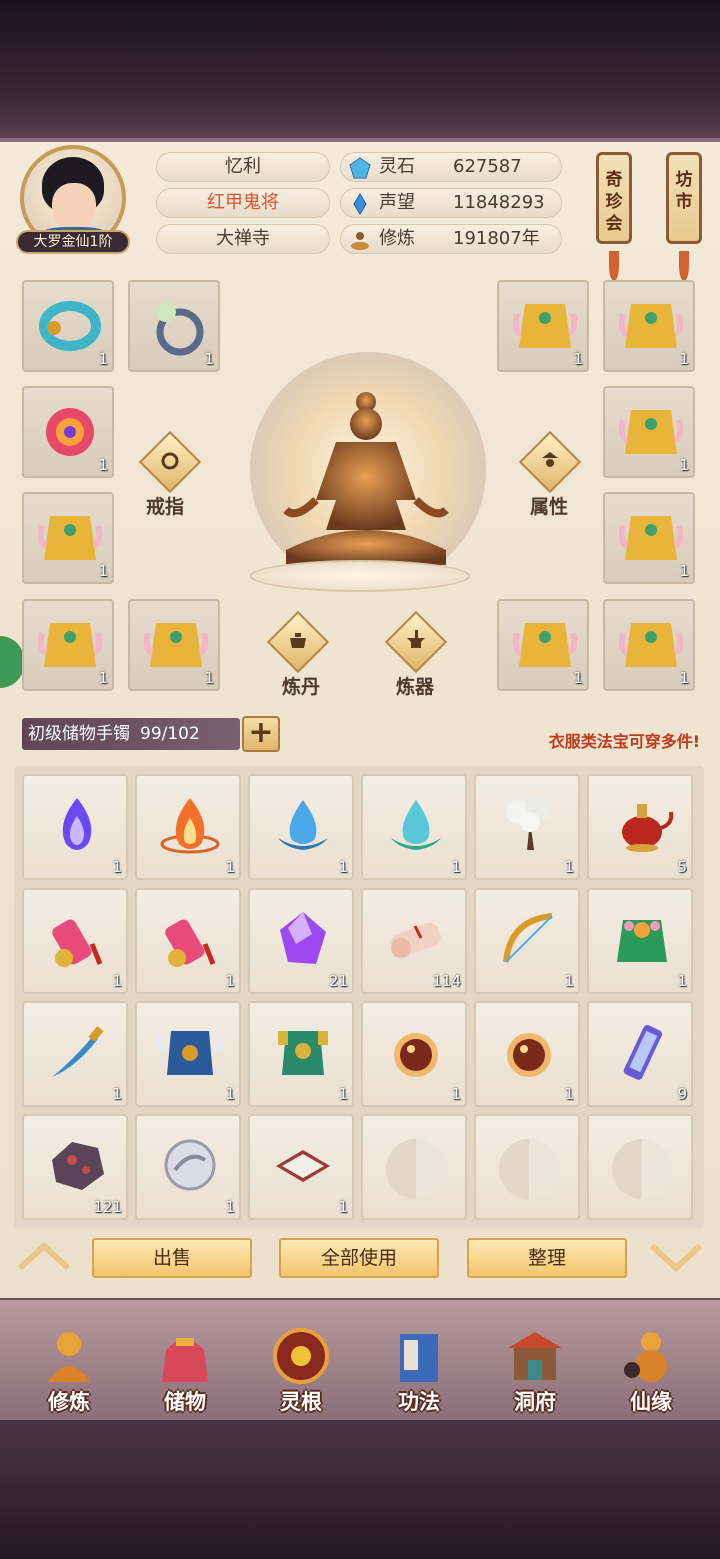  I want to click on inventory-slot: 5, so click(640, 827).